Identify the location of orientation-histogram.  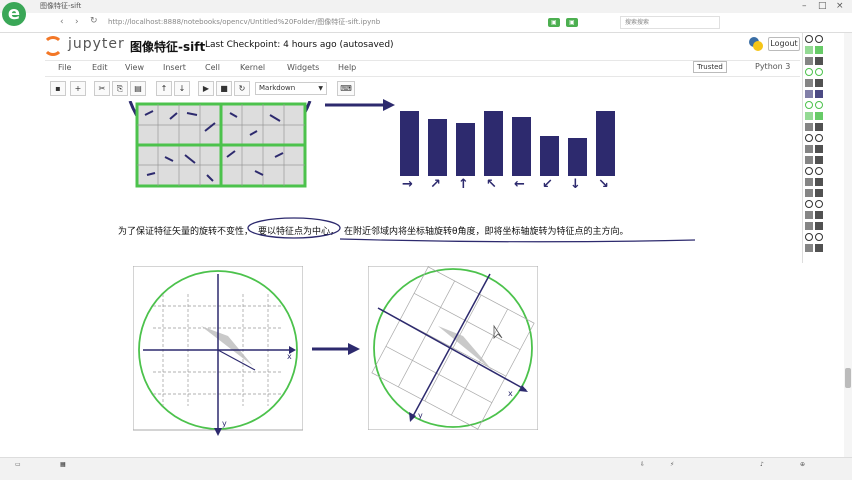
(510, 138).